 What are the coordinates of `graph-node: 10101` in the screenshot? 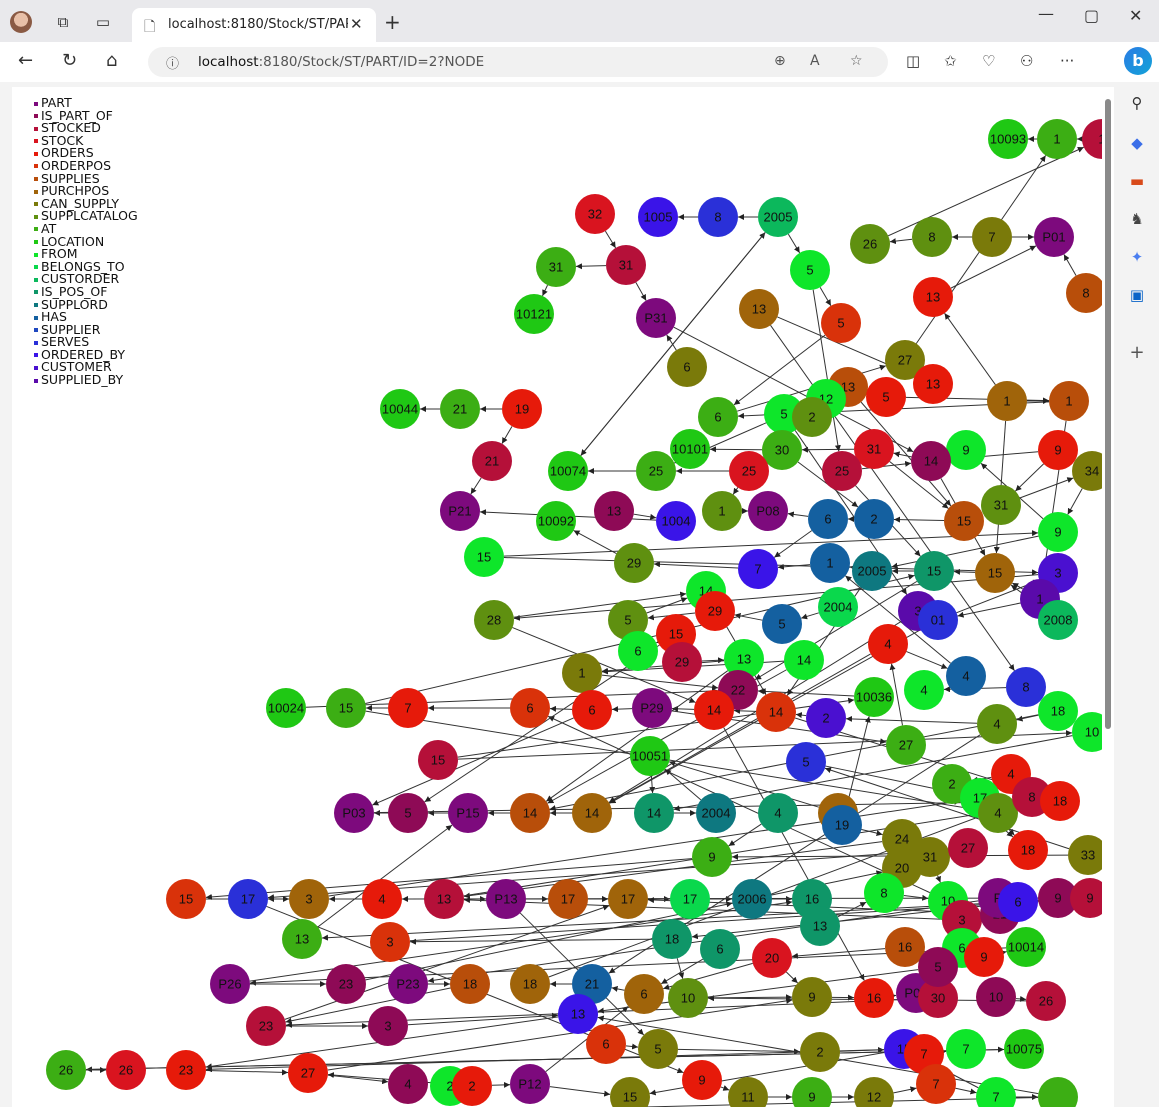 It's located at (690, 449).